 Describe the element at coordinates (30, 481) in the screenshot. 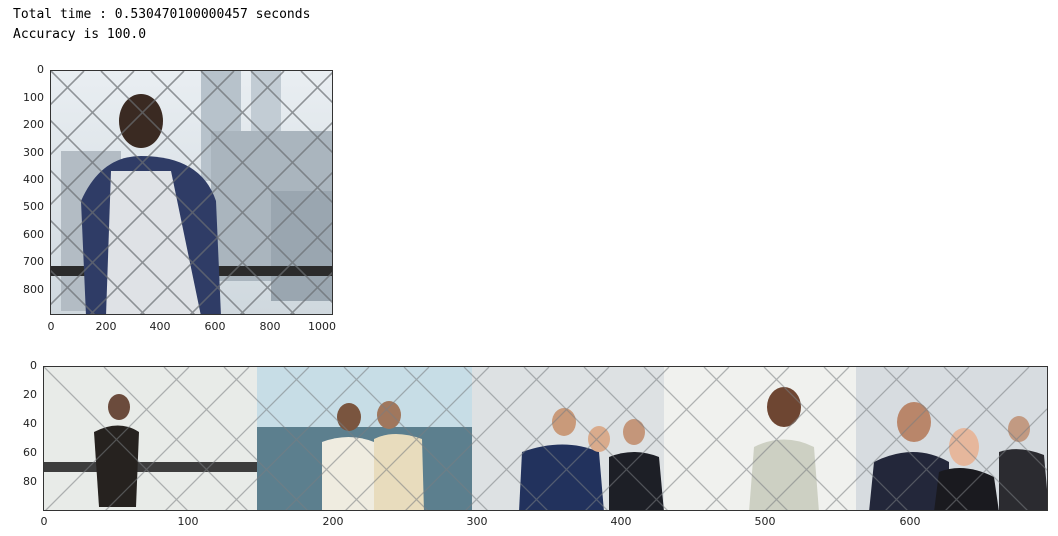

I see `plot2-ytick: 80` at that location.